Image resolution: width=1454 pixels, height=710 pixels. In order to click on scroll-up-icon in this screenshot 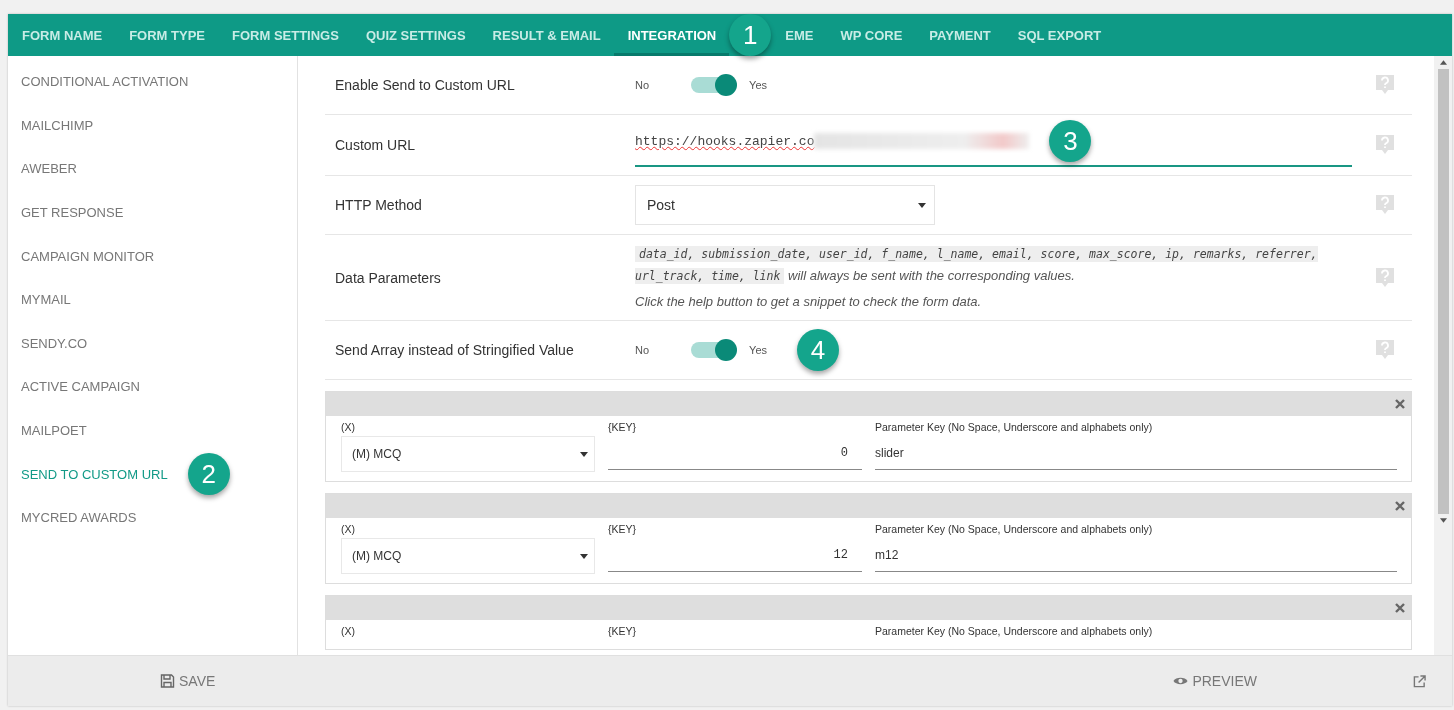, I will do `click(1443, 62)`.